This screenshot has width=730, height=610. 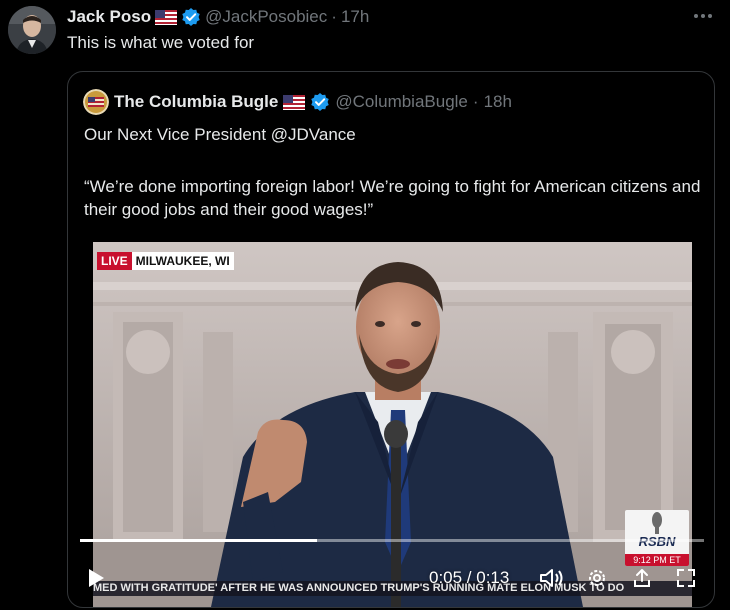 I want to click on tweet-time: 17h, so click(x=355, y=17).